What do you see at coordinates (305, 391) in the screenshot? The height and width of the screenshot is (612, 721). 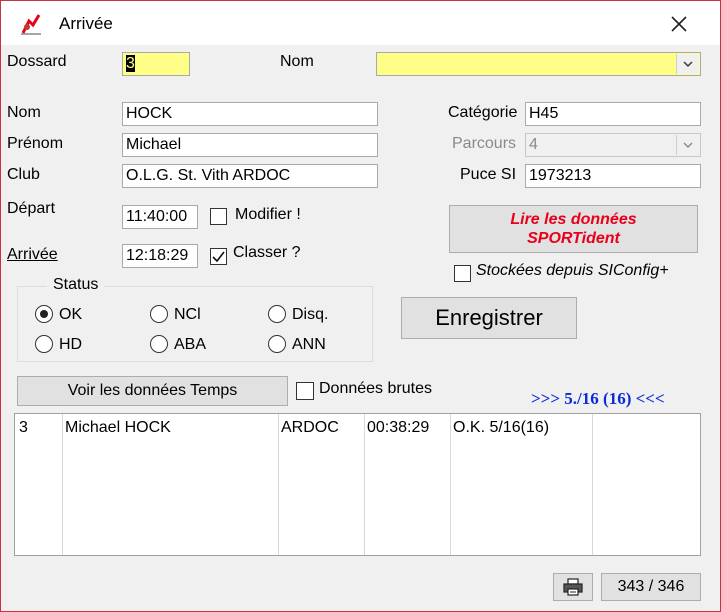 I see `raw-data-checkbox` at bounding box center [305, 391].